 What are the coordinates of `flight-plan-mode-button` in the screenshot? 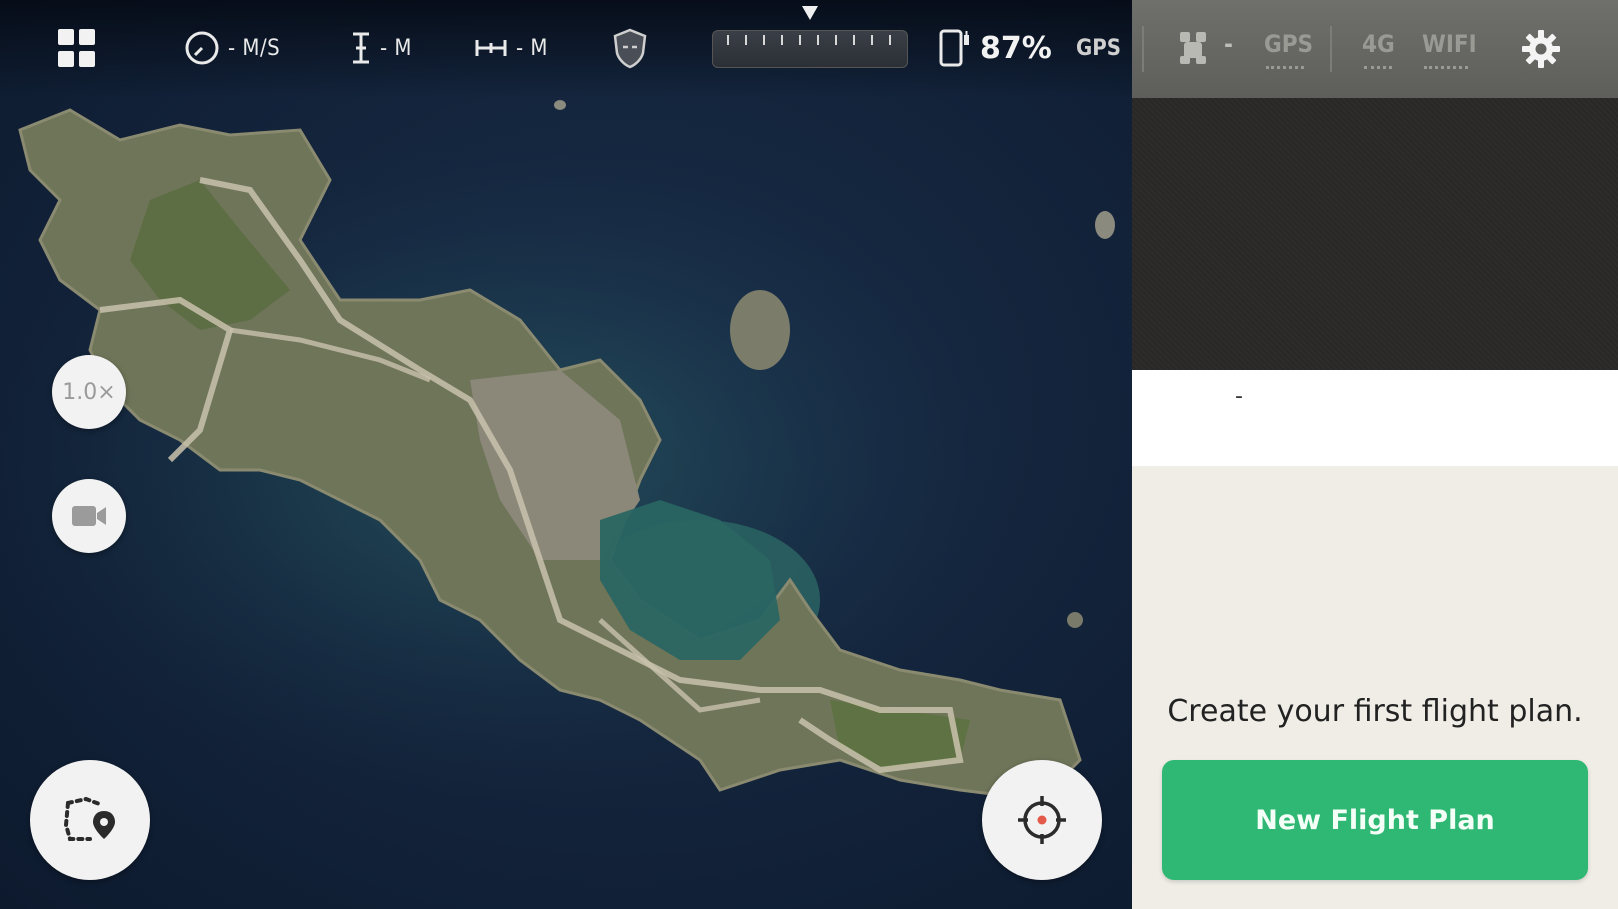 It's located at (90, 820).